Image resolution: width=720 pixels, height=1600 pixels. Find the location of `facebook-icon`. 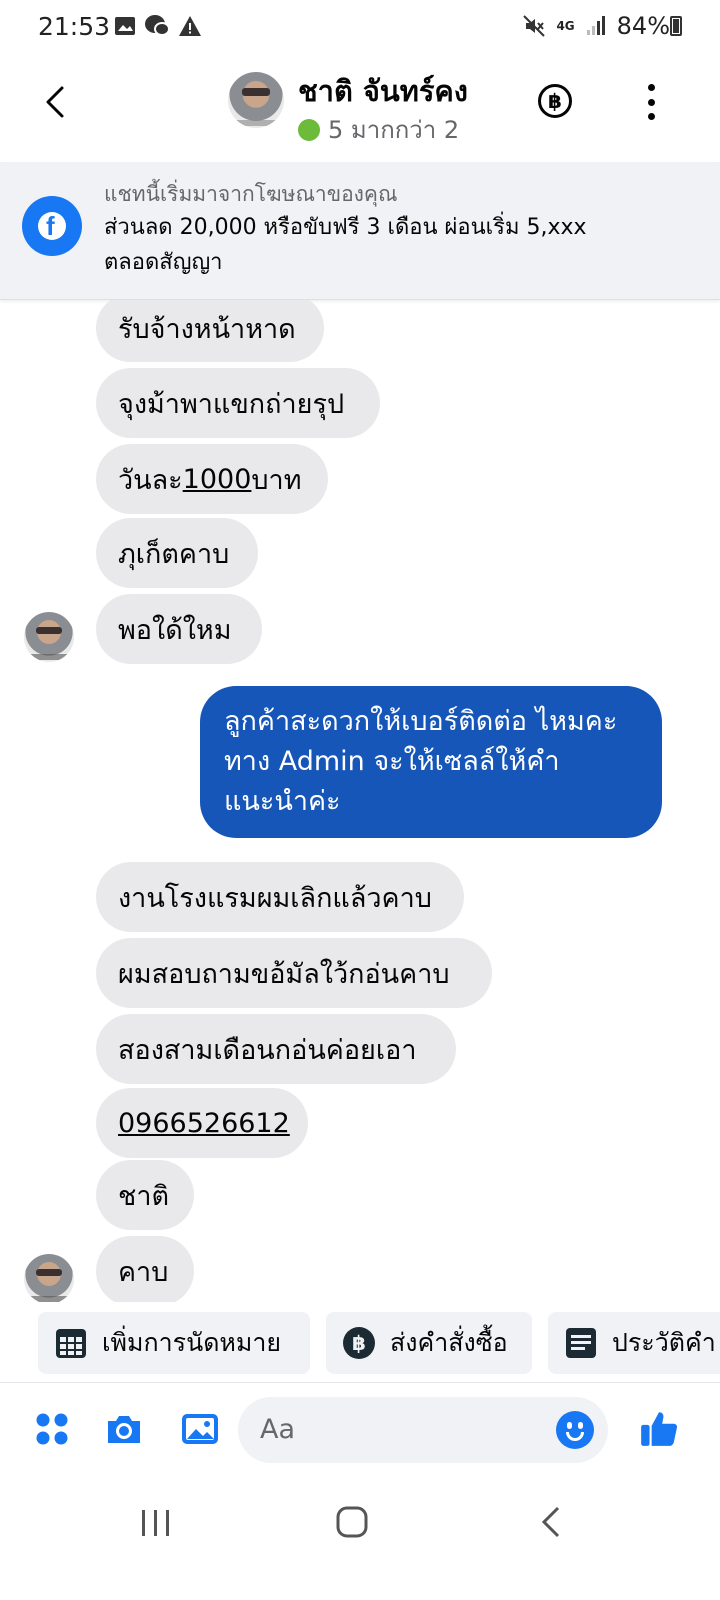

facebook-icon is located at coordinates (52, 226).